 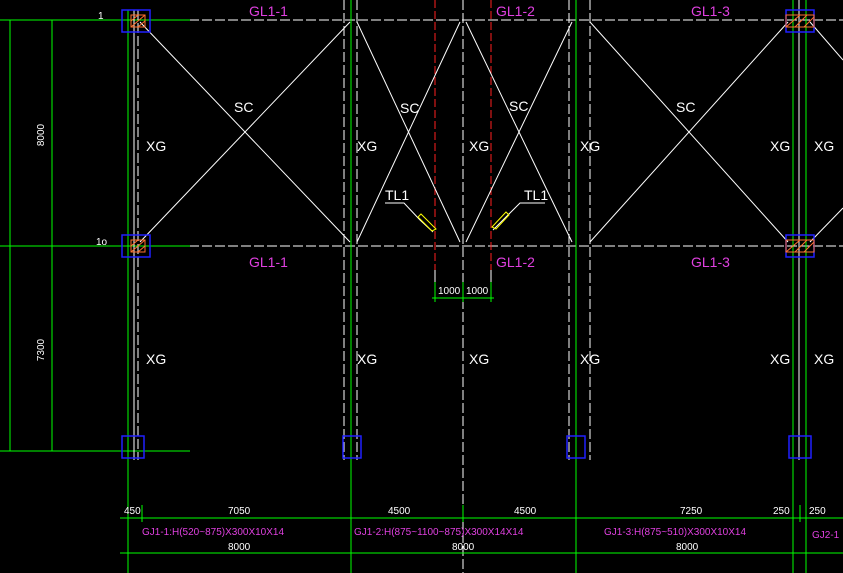 What do you see at coordinates (780, 359) in the screenshot?
I see `xg-lower-5: XG` at bounding box center [780, 359].